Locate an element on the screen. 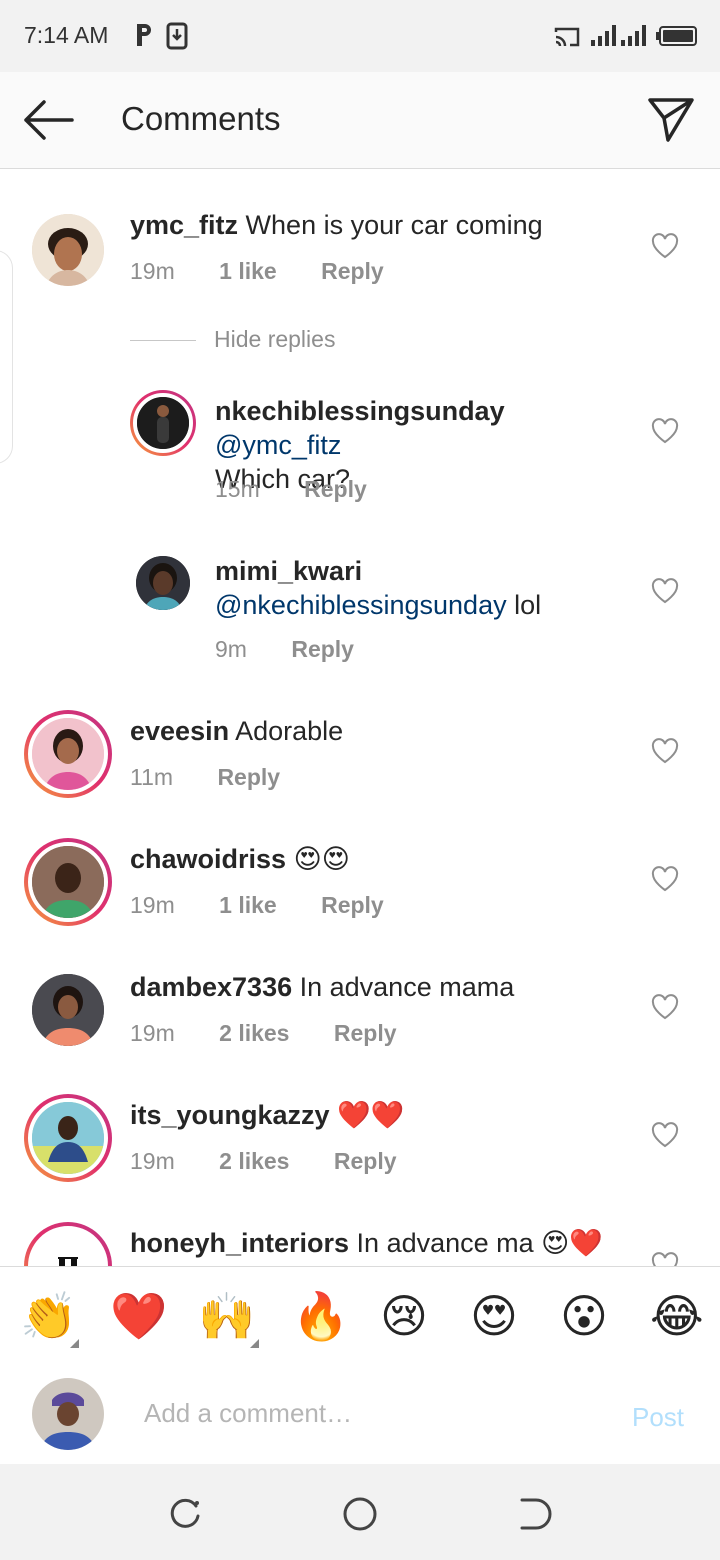 The image size is (720, 1560). comment-time: 11m is located at coordinates (152, 777).